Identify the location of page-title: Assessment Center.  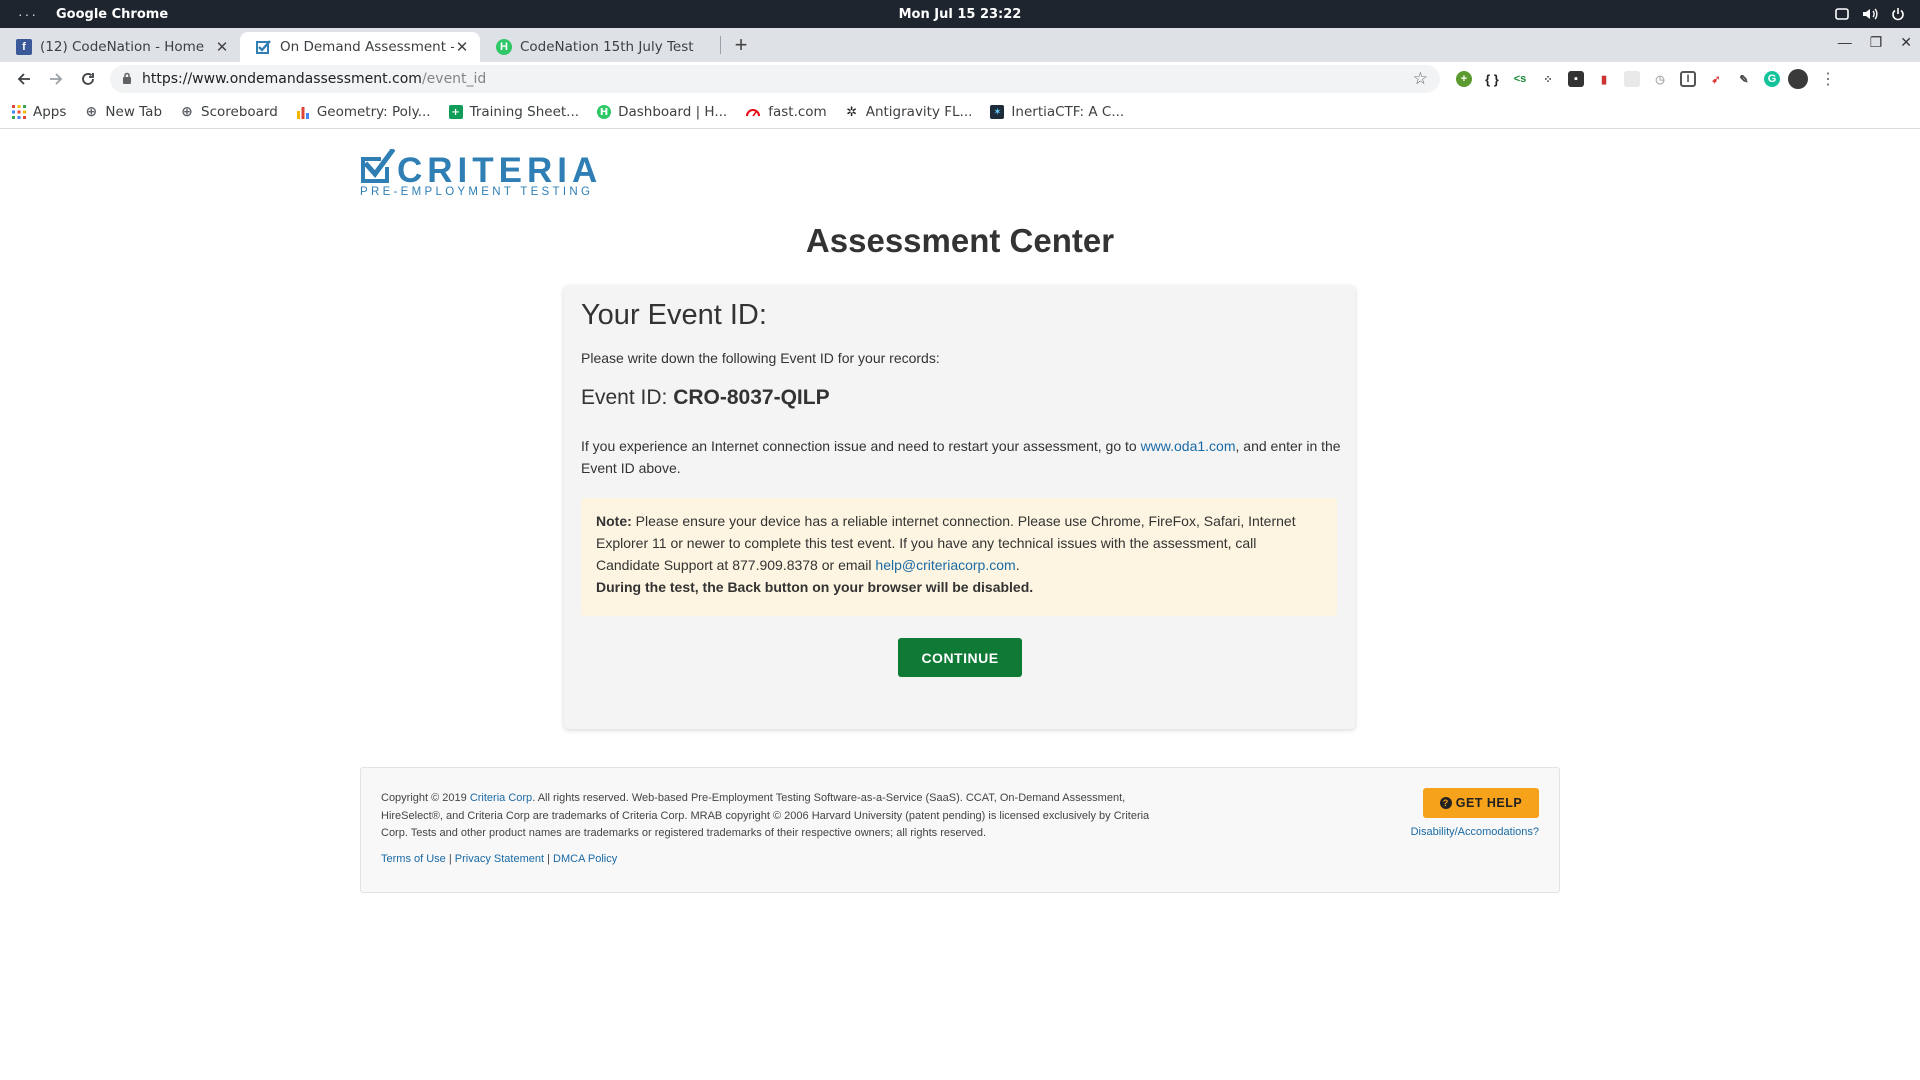
(960, 240).